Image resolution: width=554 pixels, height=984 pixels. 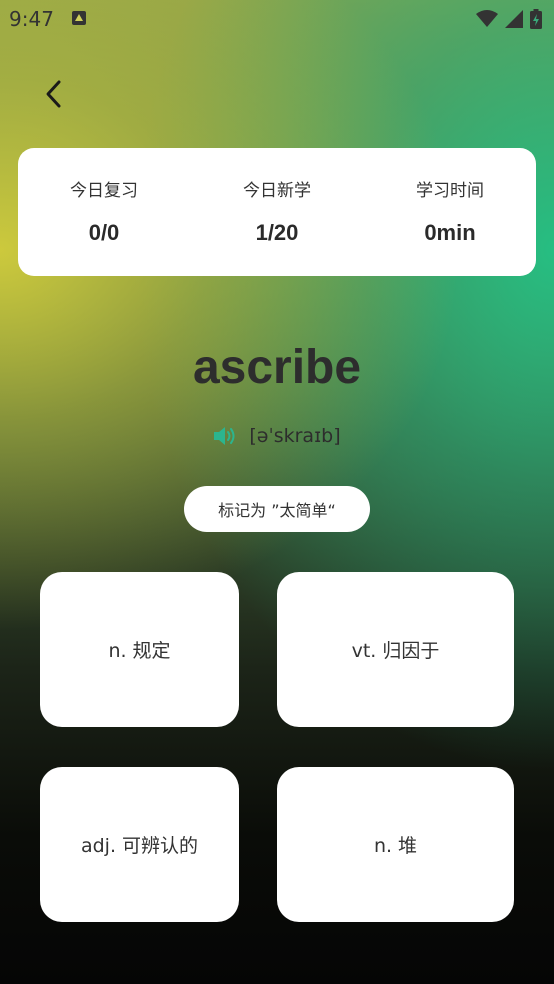 I want to click on option-card-1: n. 规定, so click(x=139, y=649).